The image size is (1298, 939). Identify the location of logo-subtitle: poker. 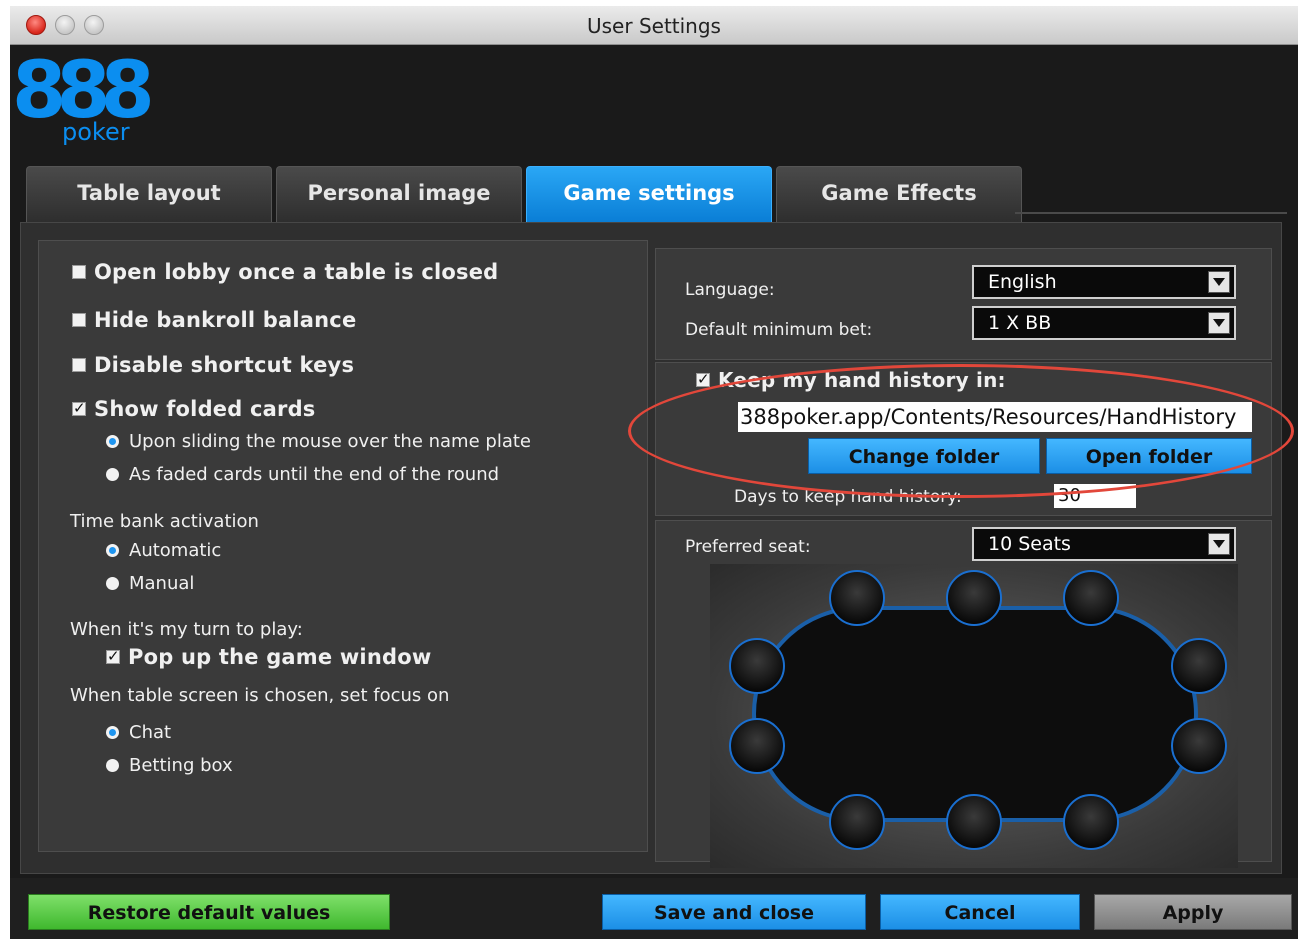
(96, 132).